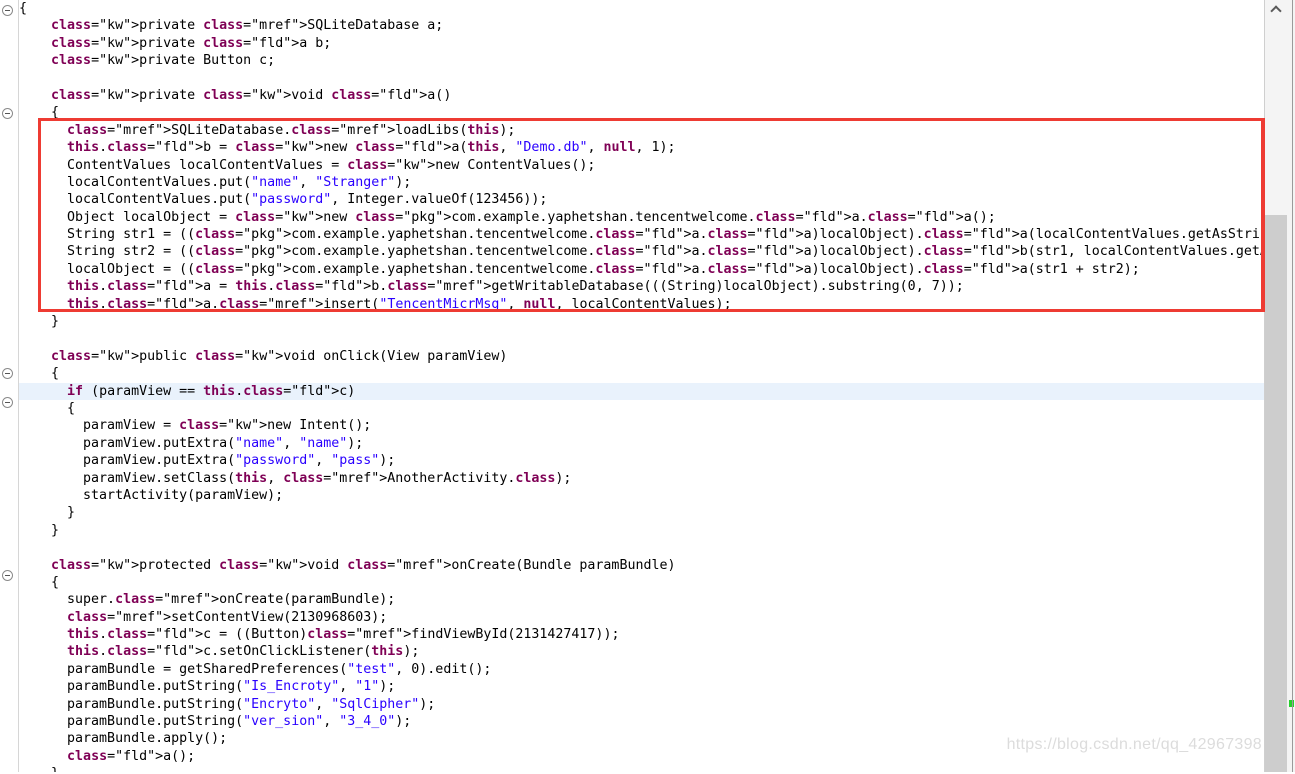 The image size is (1295, 774). Describe the element at coordinates (1134, 744) in the screenshot. I see `watermark-text: https://blog.csdn.net/qq_42967398` at that location.